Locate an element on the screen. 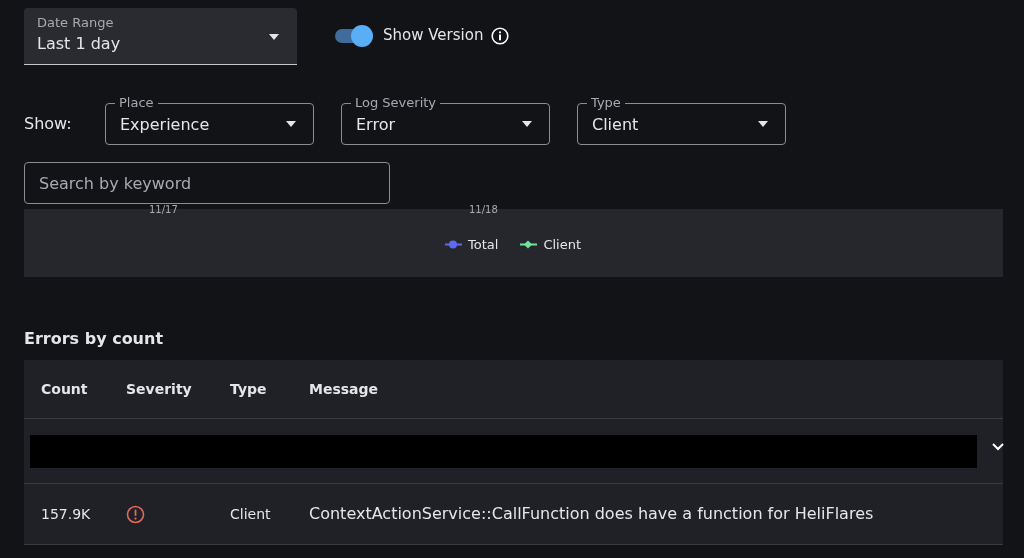 The image size is (1024, 558). legend-label: Total is located at coordinates (483, 245).